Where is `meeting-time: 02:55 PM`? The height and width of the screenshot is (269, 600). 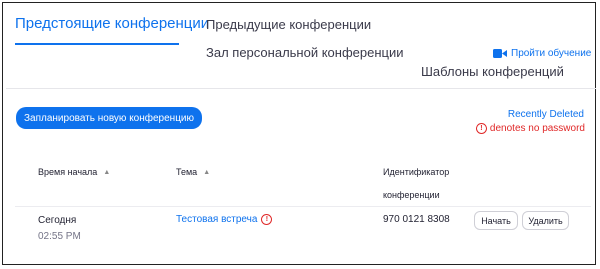 meeting-time: 02:55 PM is located at coordinates (59, 236).